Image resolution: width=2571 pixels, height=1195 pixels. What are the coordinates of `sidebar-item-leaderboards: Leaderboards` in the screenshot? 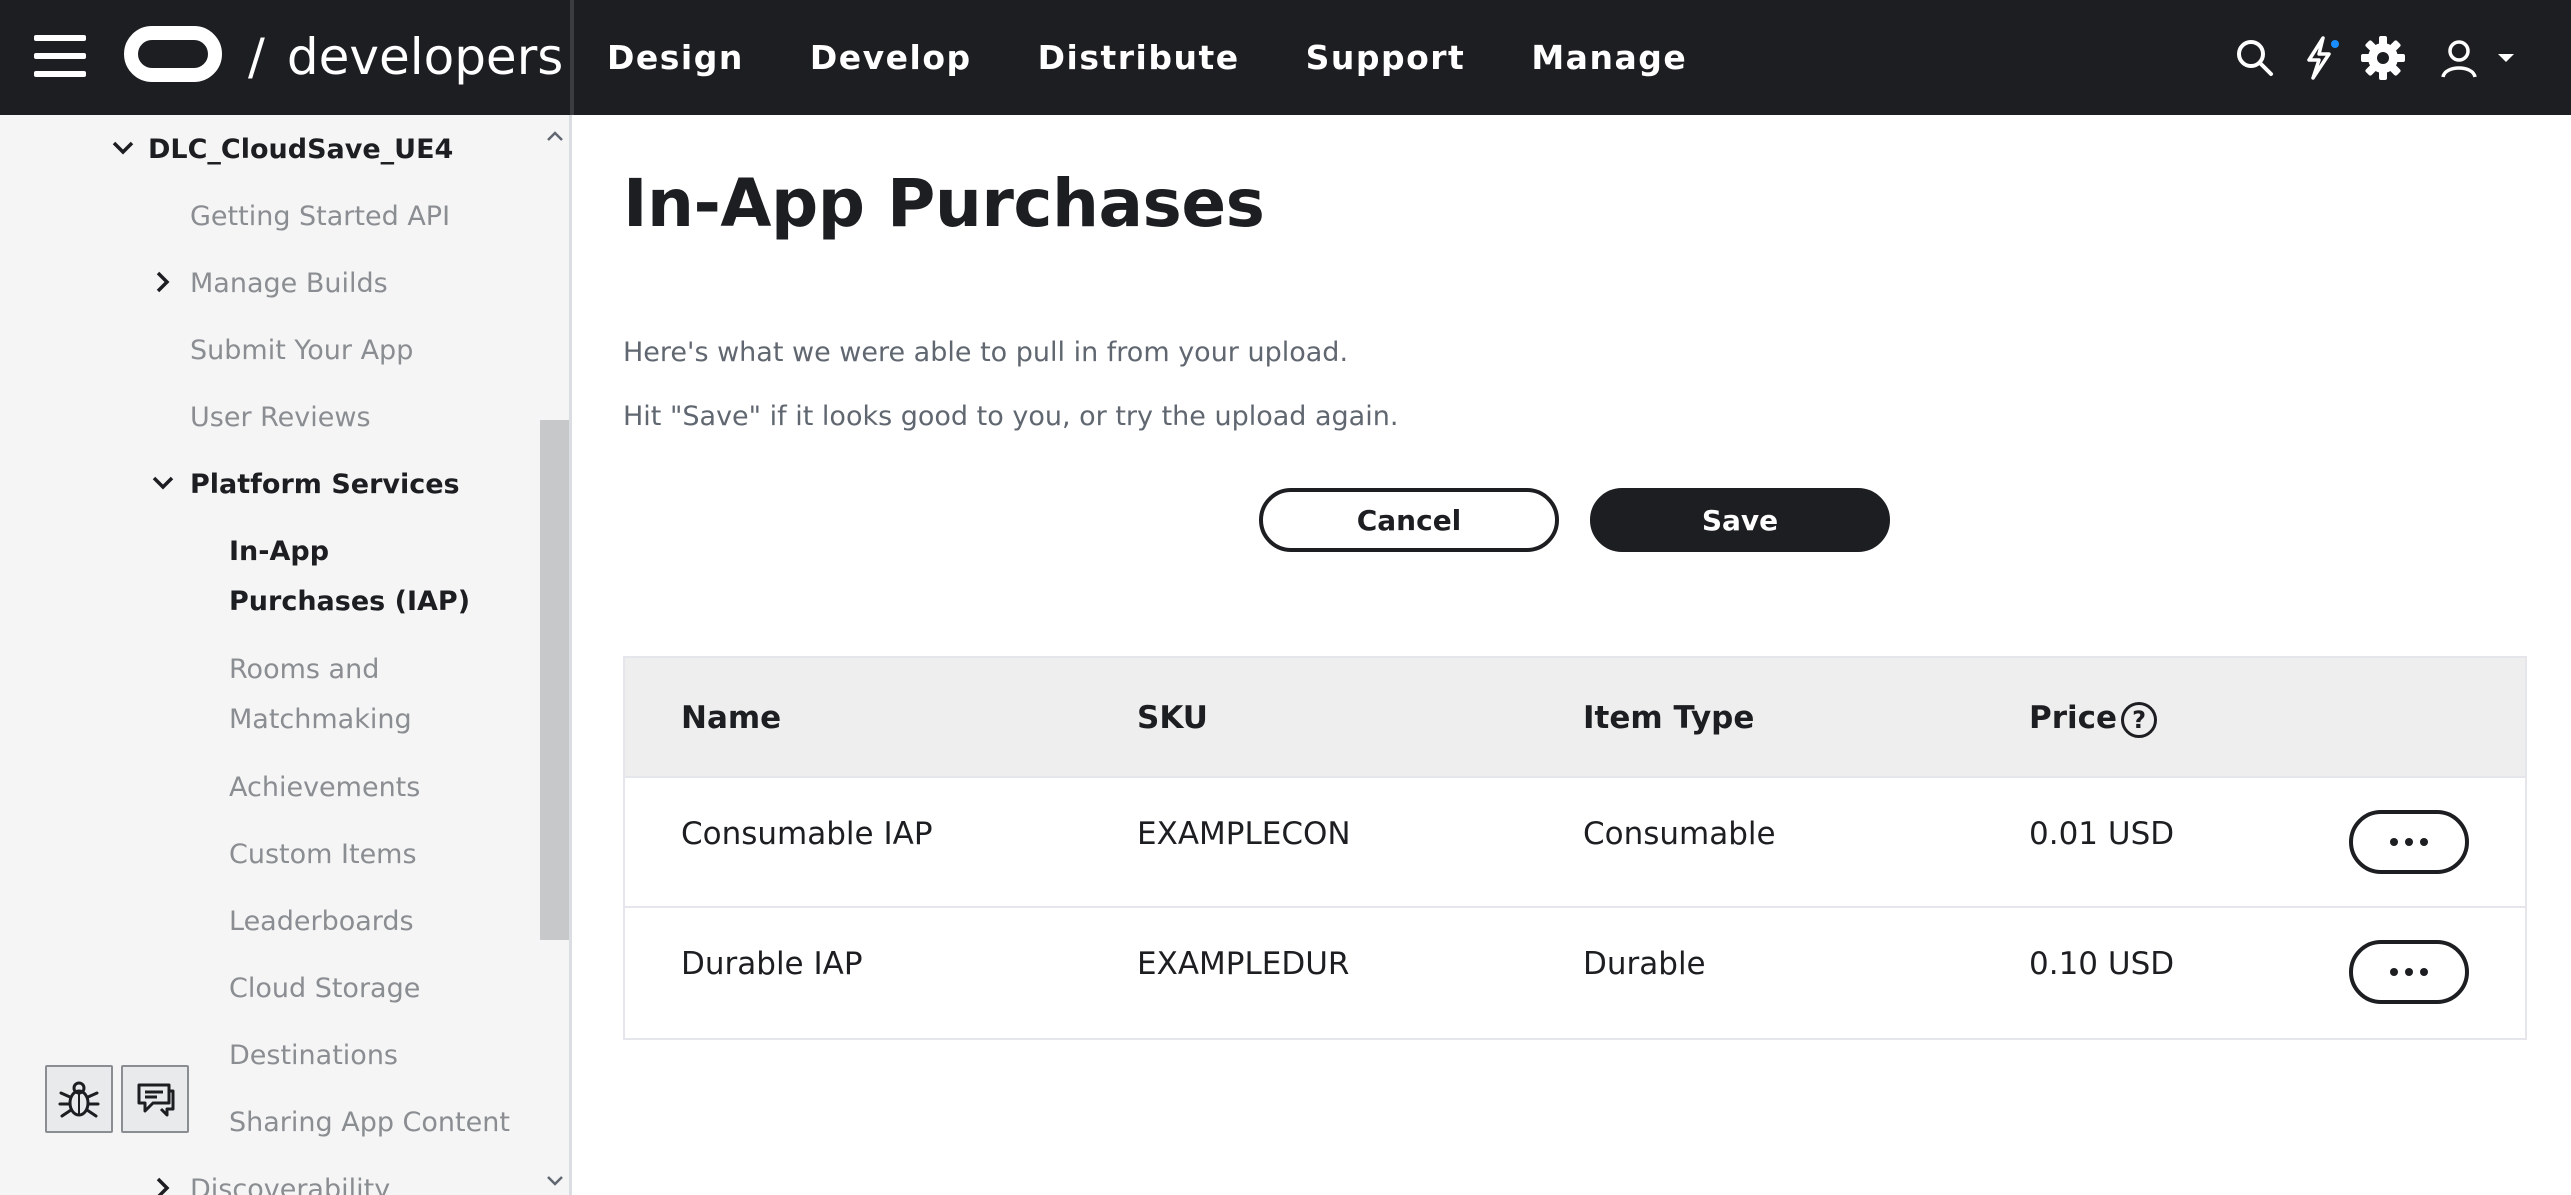 It's located at (321, 922).